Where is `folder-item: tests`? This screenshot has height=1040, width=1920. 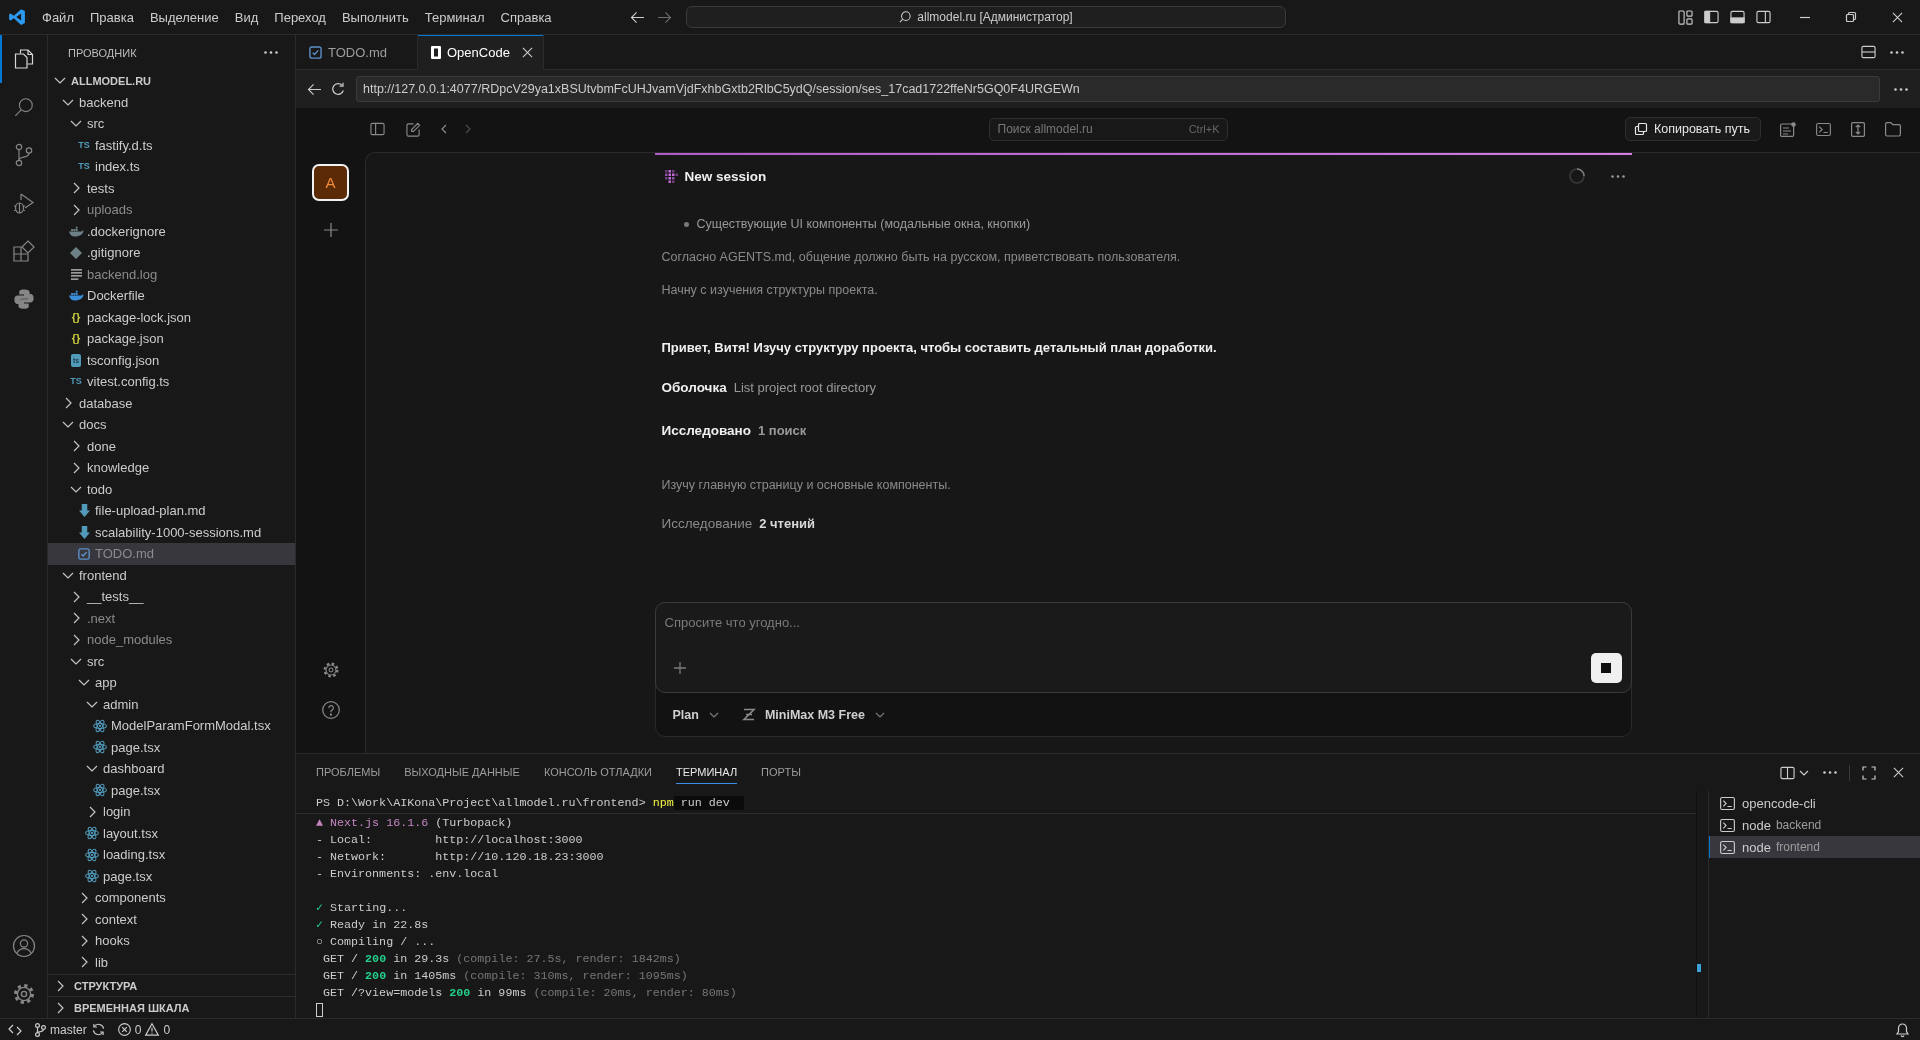 folder-item: tests is located at coordinates (171, 188).